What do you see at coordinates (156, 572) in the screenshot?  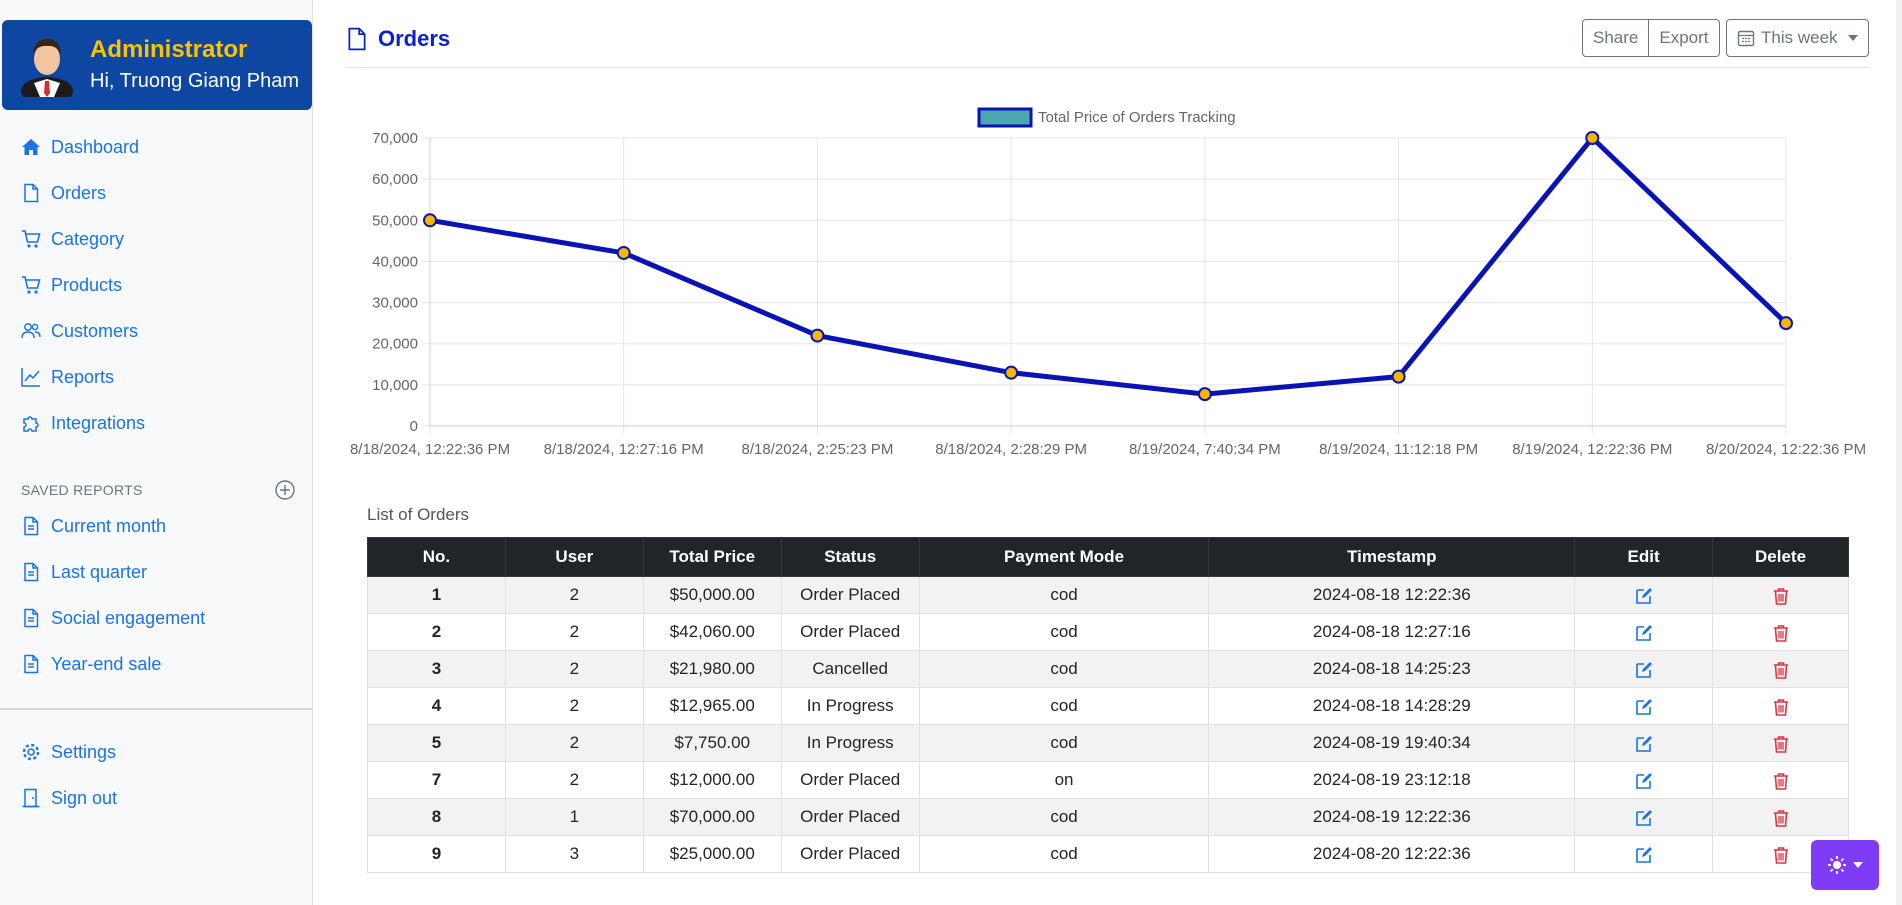 I see `sidebar-item-last-quarter: Last quarter` at bounding box center [156, 572].